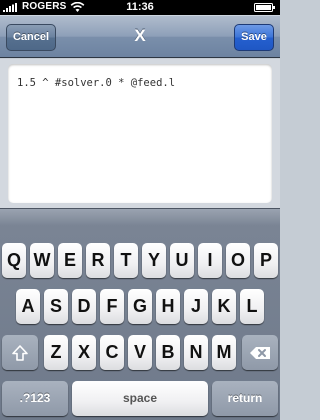 The image size is (320, 420). What do you see at coordinates (84, 352) in the screenshot?
I see `key-x: X` at bounding box center [84, 352].